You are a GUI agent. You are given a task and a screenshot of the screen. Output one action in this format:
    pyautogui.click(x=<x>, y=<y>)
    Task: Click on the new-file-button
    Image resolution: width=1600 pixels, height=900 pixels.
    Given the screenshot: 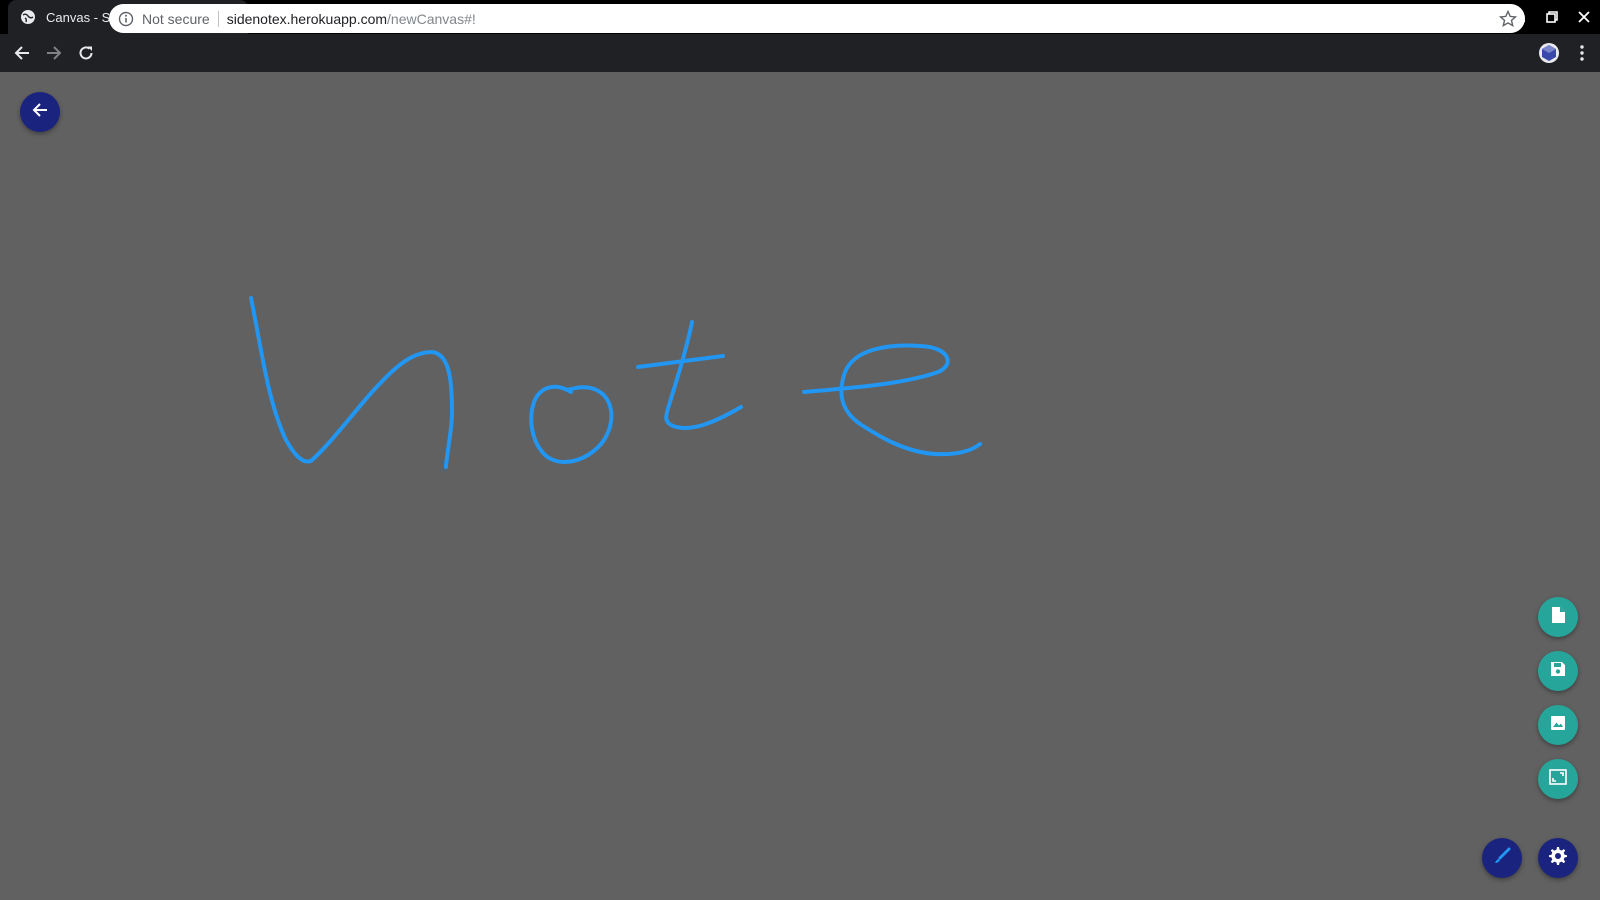 What is the action you would take?
    pyautogui.click(x=1558, y=617)
    